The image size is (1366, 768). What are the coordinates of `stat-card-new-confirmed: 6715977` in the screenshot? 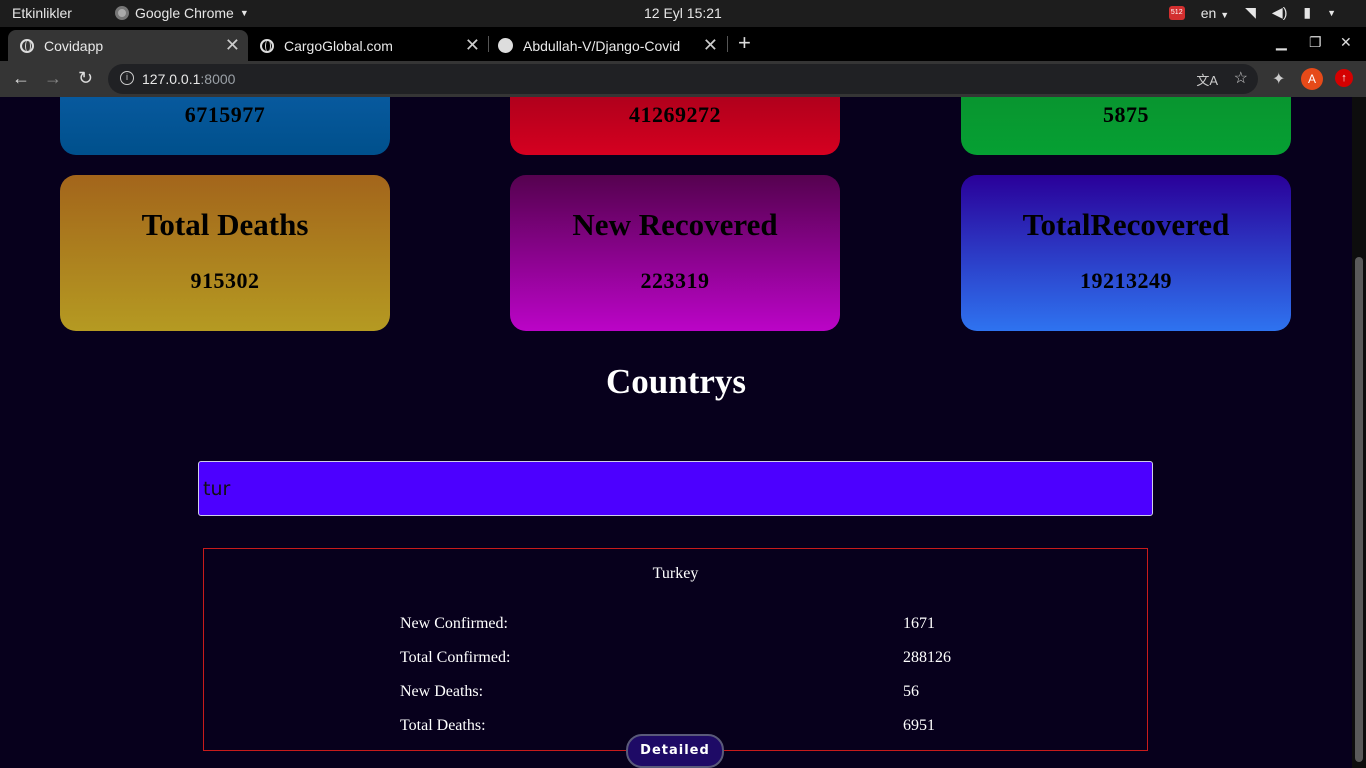 It's located at (225, 126).